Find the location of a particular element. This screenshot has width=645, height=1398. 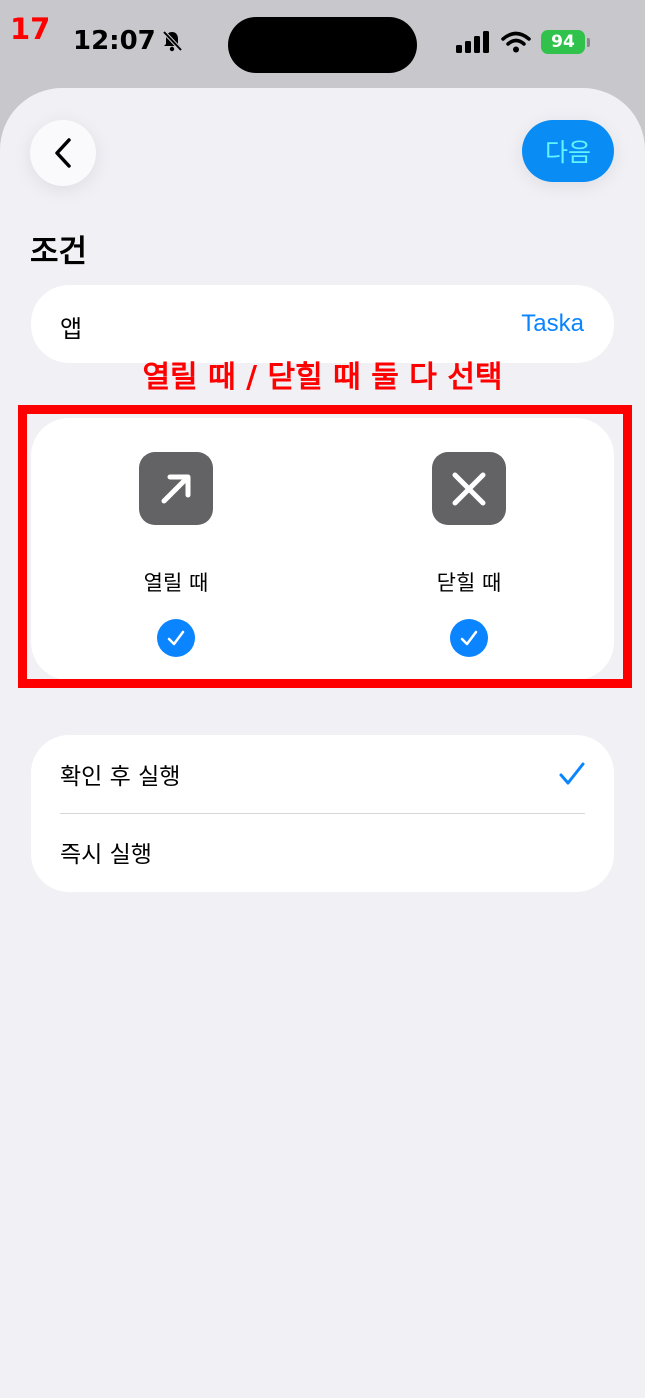

wifi-icon is located at coordinates (516, 42).